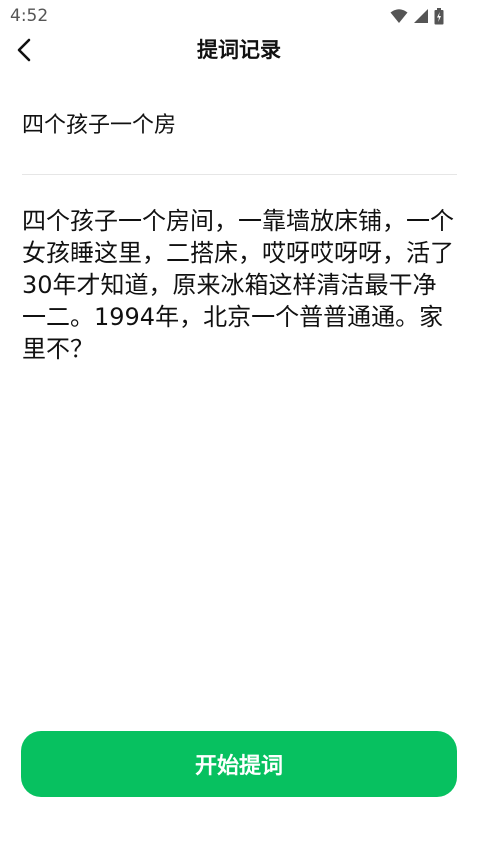 This screenshot has width=478, height=850. Describe the element at coordinates (421, 16) in the screenshot. I see `signal-icon` at that location.